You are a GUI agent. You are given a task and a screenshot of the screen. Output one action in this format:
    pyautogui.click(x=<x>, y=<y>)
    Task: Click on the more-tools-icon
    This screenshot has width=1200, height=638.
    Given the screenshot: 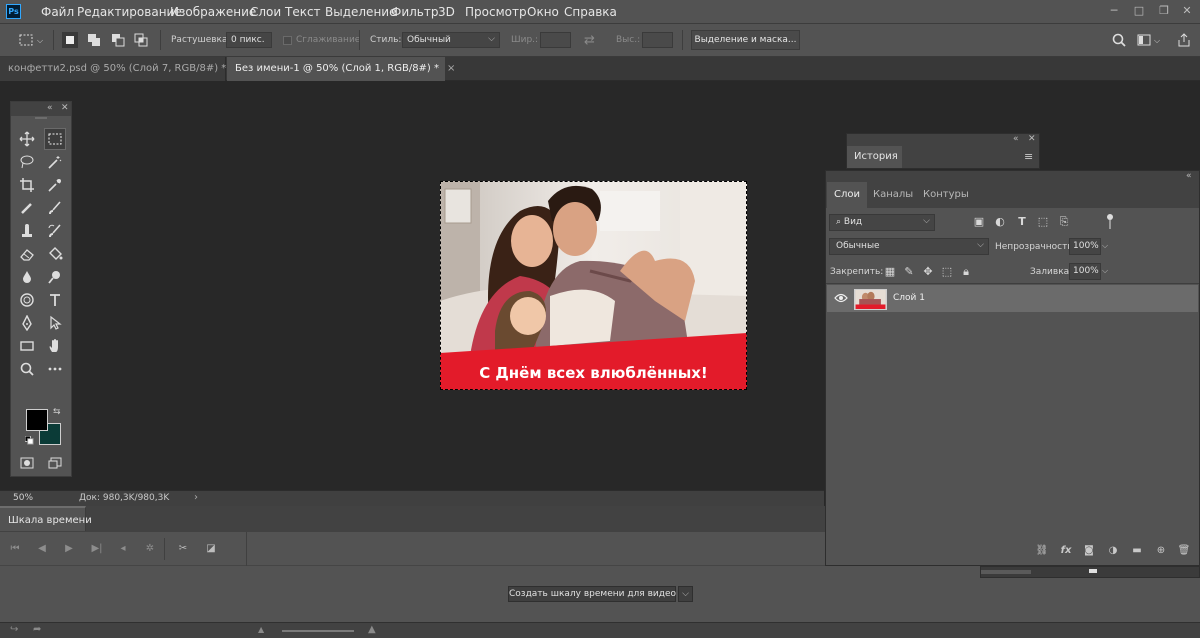 What is the action you would take?
    pyautogui.click(x=55, y=369)
    